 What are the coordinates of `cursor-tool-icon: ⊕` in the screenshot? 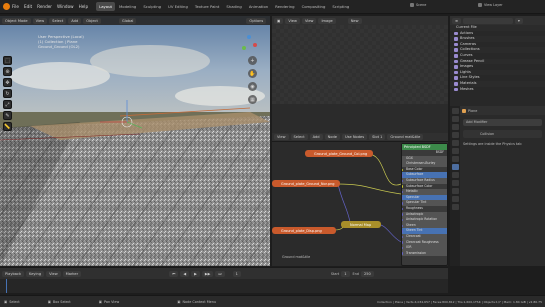 It's located at (7, 71).